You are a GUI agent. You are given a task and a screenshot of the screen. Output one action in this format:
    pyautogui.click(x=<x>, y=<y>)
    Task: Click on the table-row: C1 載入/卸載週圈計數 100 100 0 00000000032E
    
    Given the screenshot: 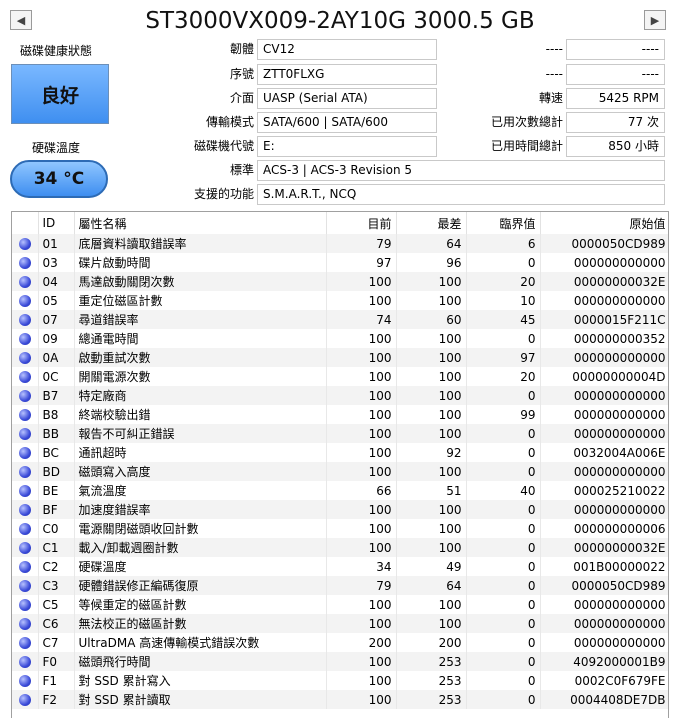 What is the action you would take?
    pyautogui.click(x=340, y=547)
    